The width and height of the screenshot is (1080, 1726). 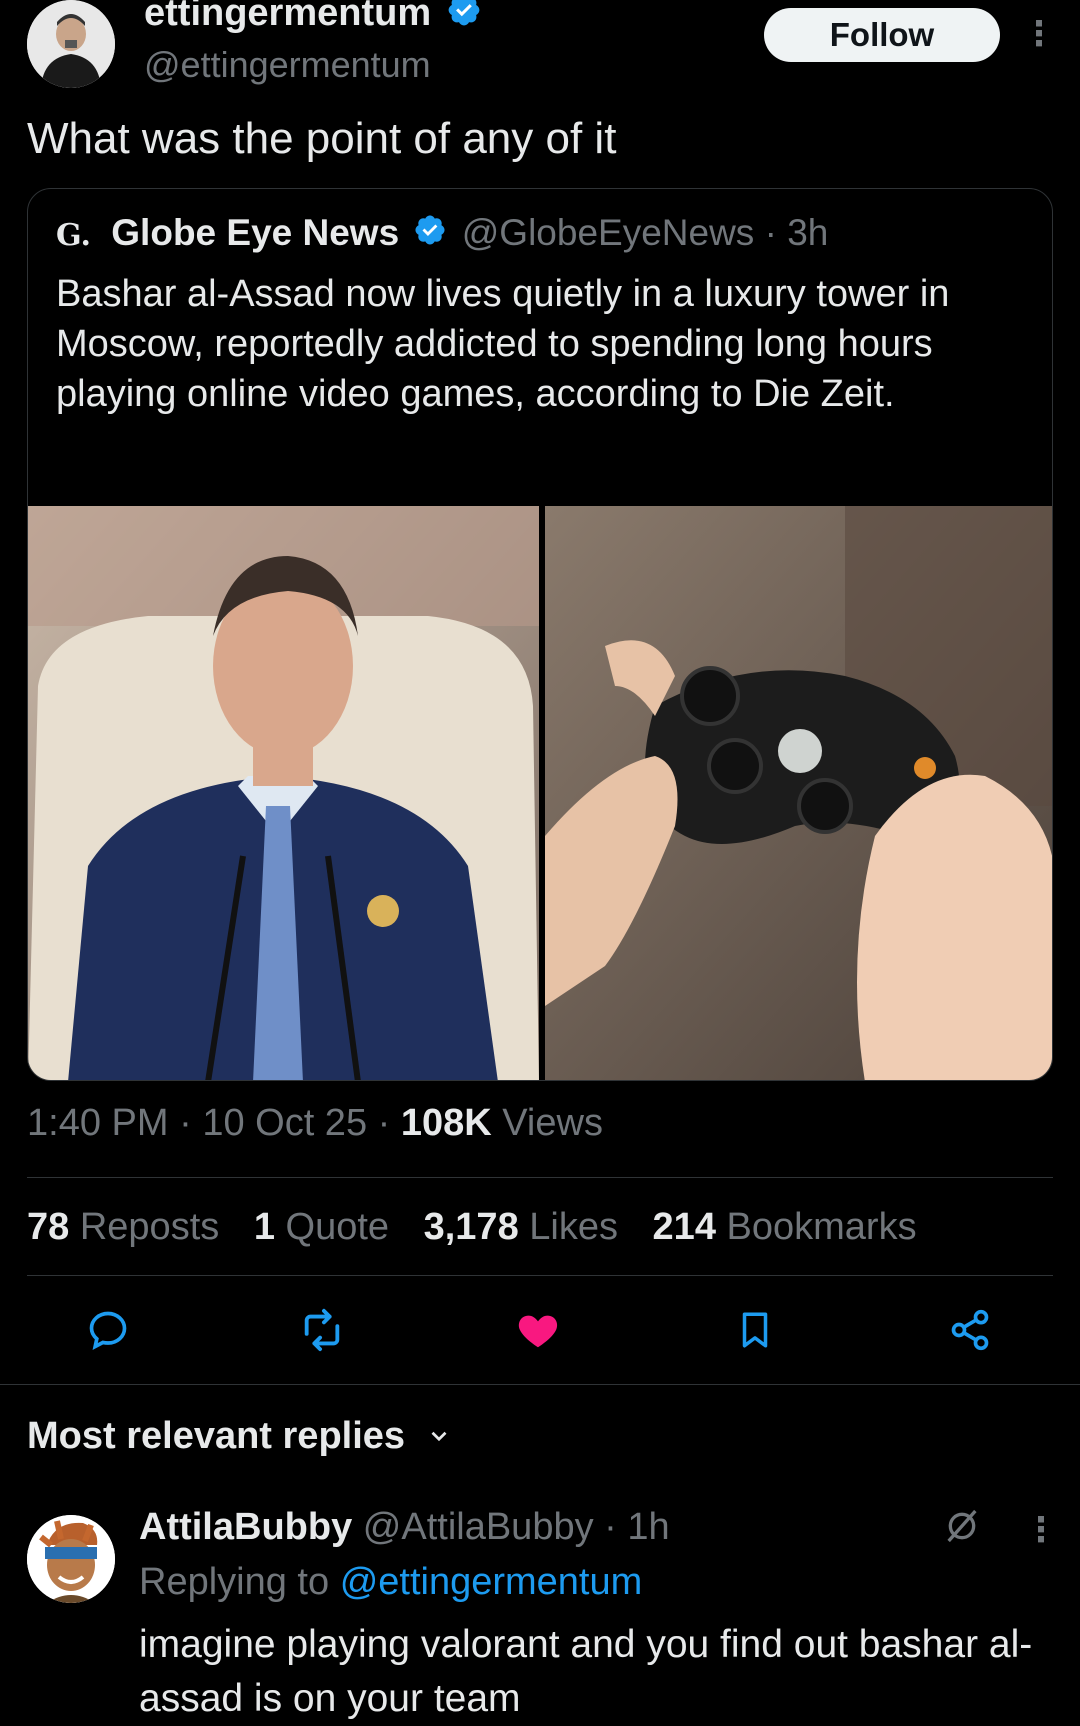 What do you see at coordinates (882, 35) in the screenshot?
I see `follow-button: Follow` at bounding box center [882, 35].